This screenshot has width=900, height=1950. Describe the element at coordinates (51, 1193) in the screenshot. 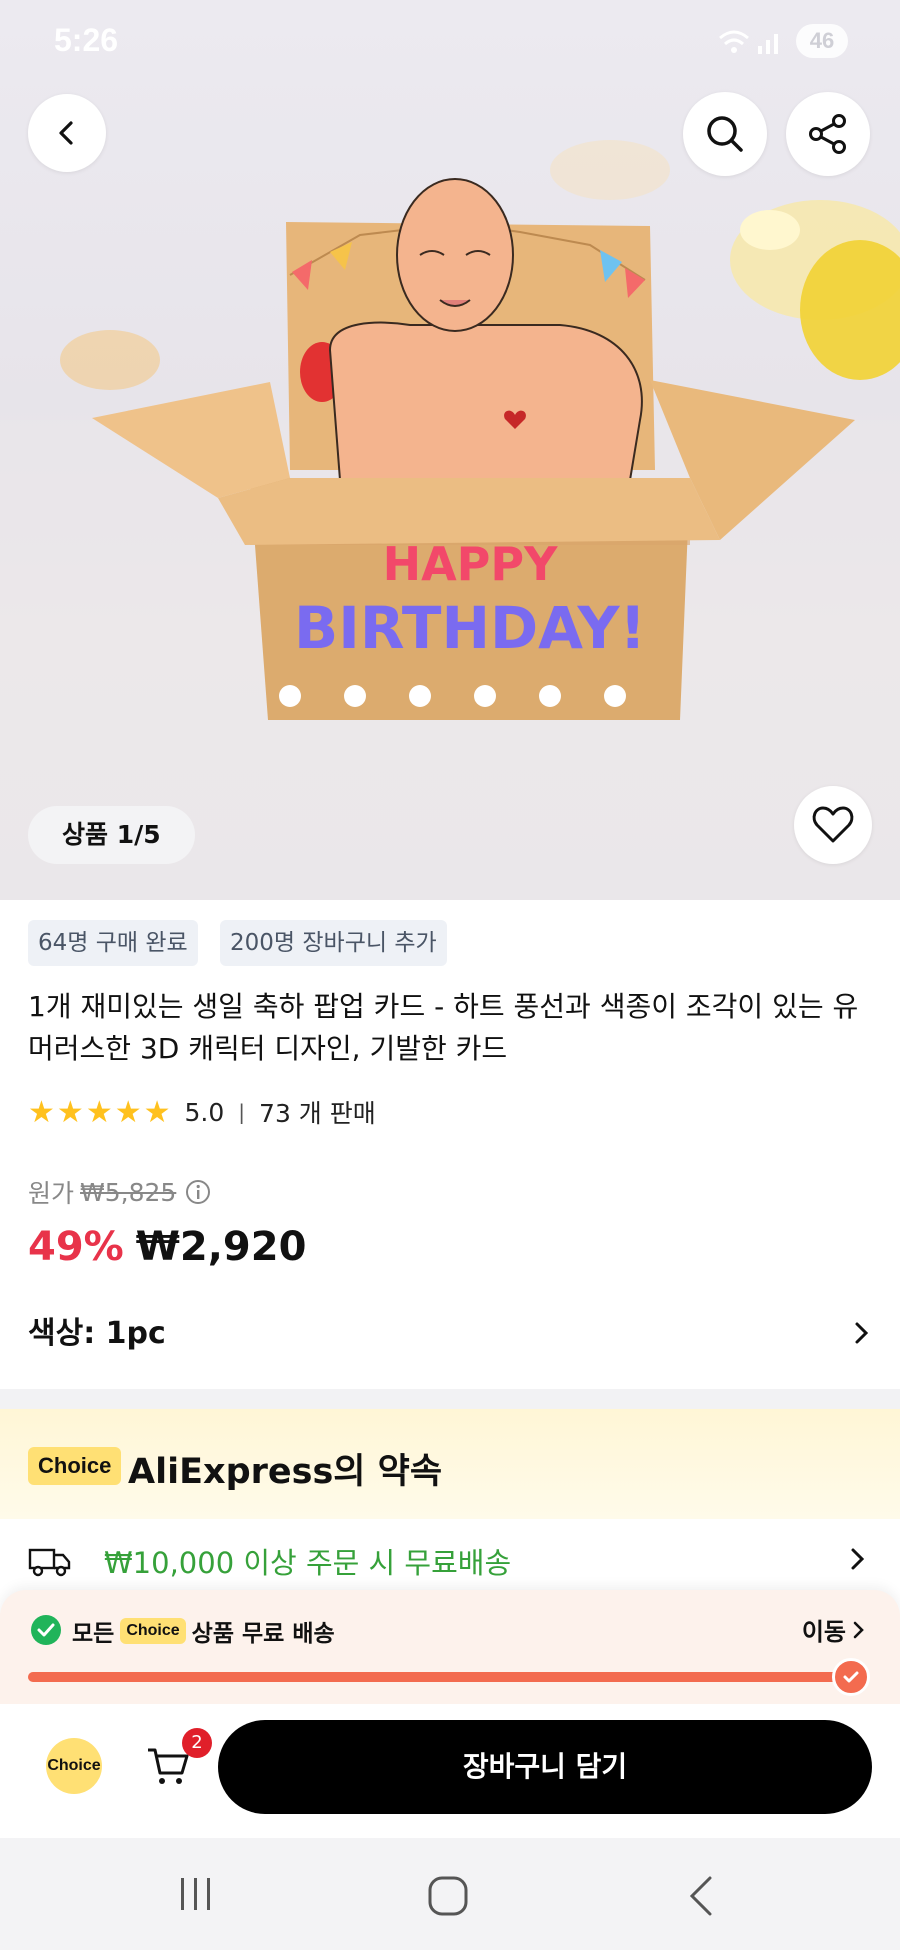

I see `original-price-label: 원가` at that location.